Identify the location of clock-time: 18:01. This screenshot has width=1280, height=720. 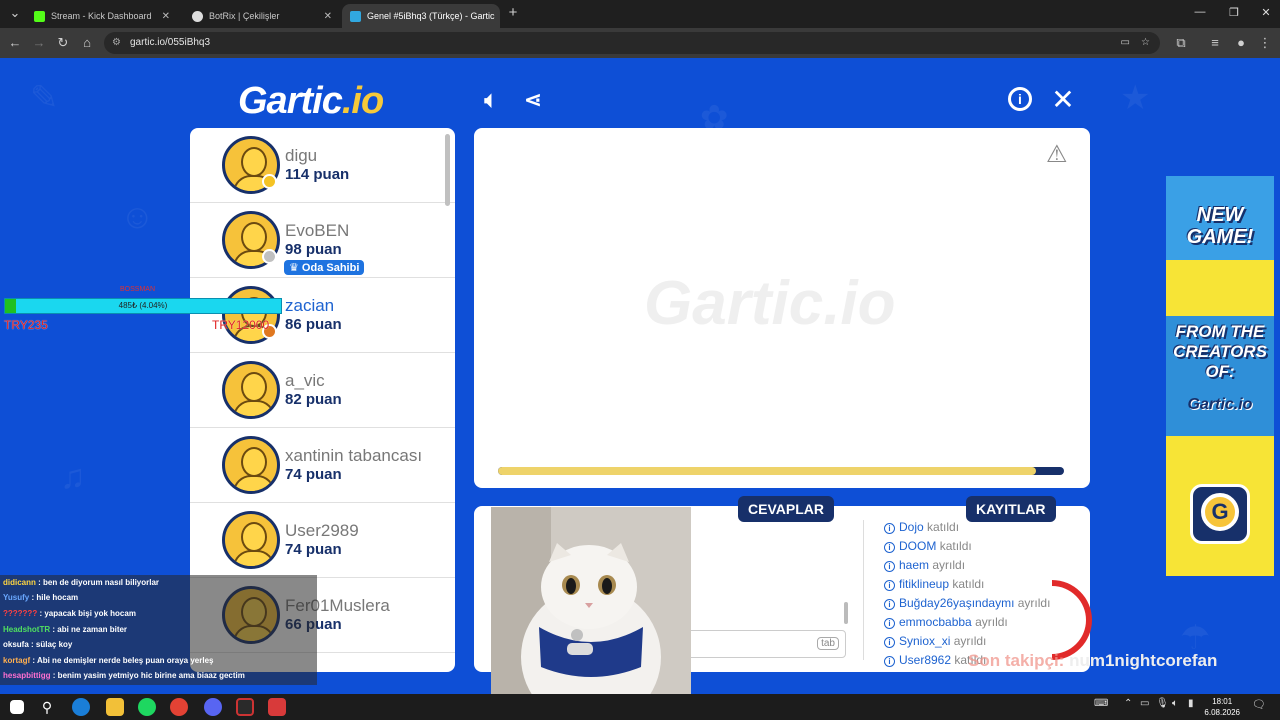
(1222, 701).